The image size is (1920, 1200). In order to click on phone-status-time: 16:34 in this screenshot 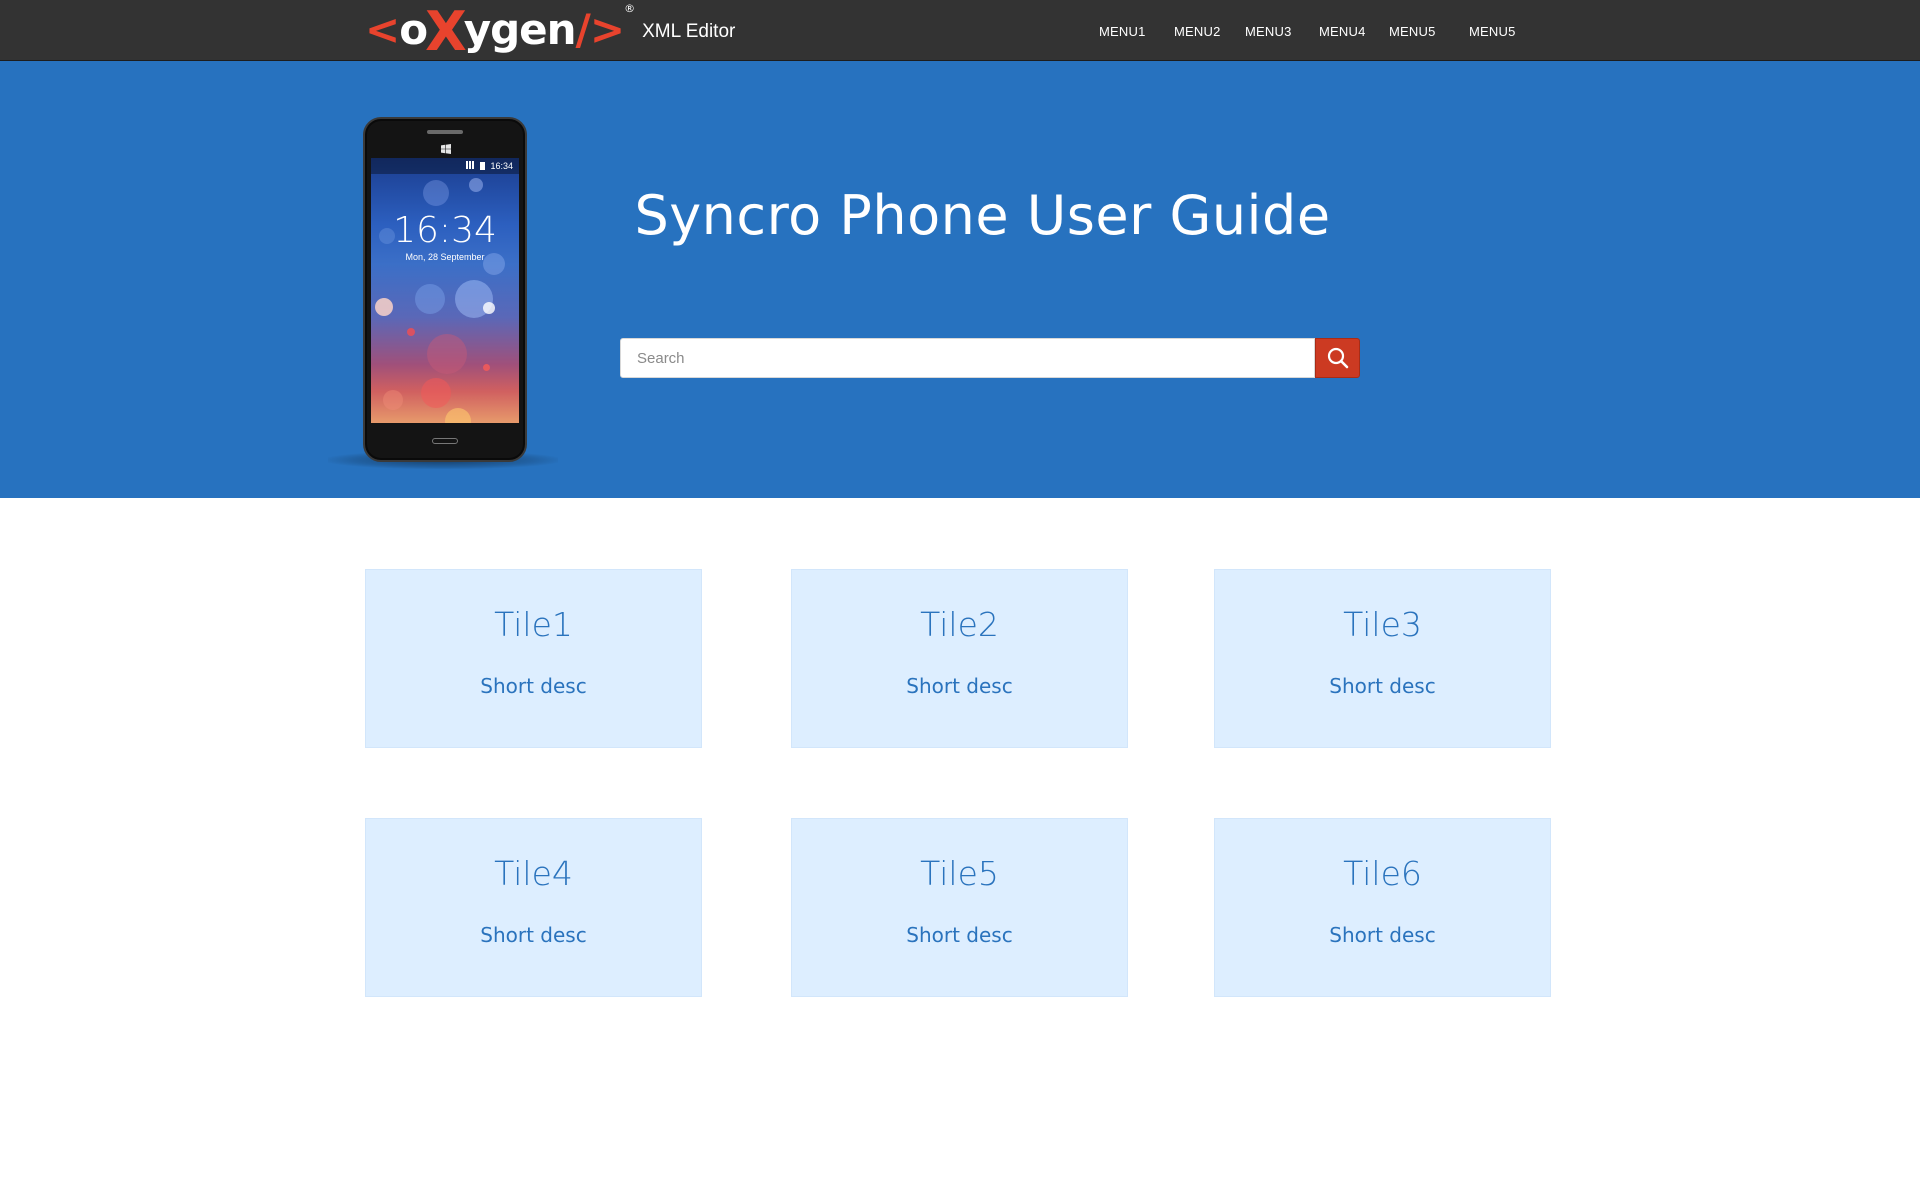, I will do `click(501, 166)`.